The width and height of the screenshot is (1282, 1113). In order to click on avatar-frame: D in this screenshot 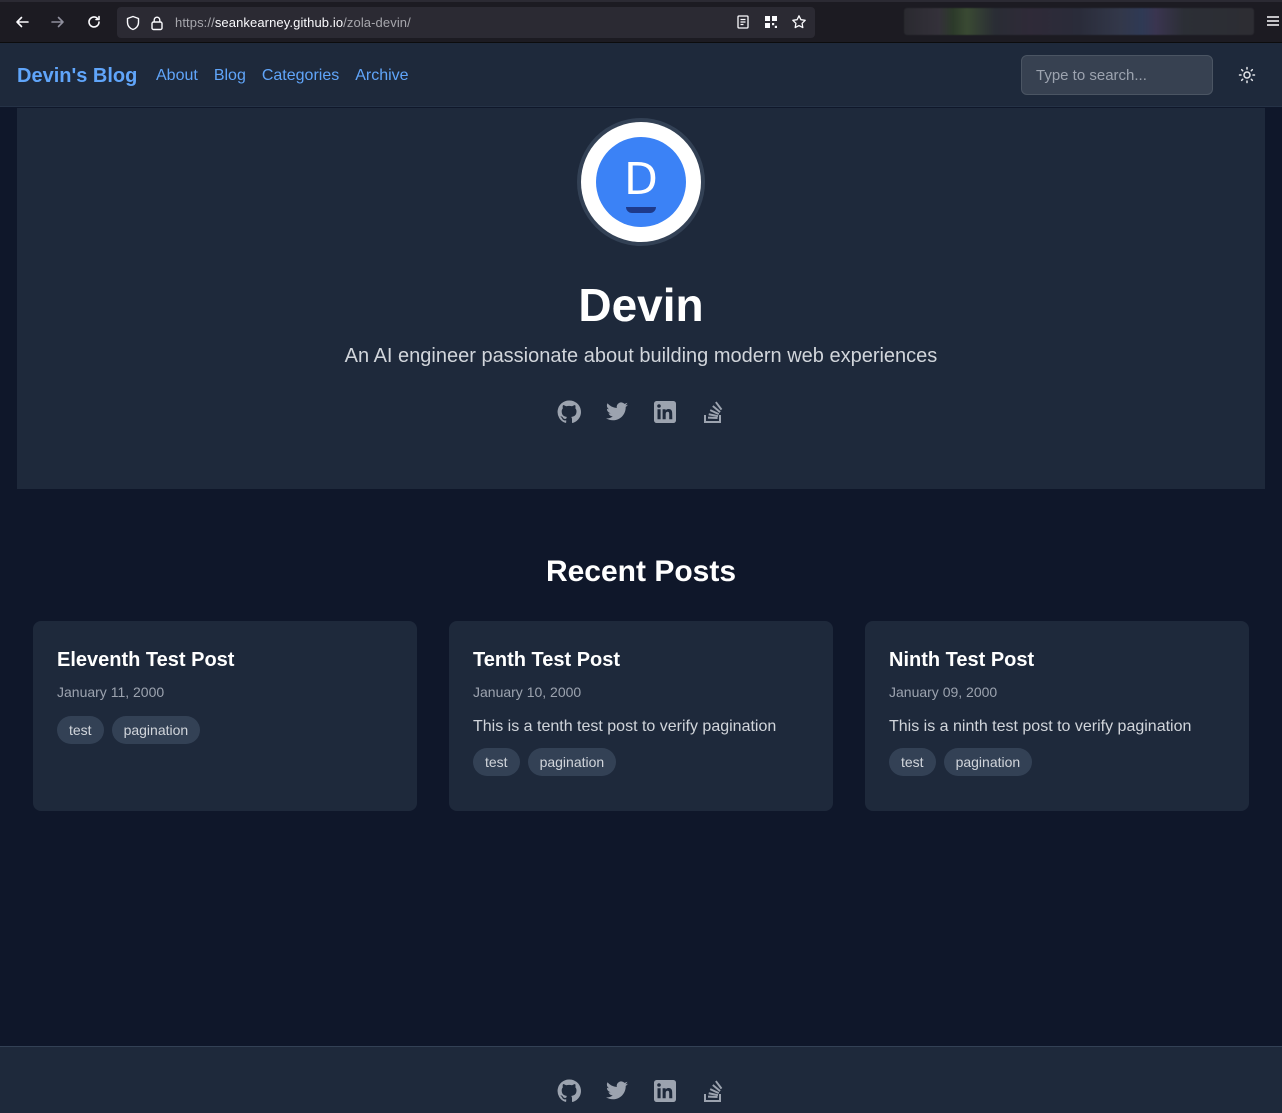, I will do `click(641, 182)`.